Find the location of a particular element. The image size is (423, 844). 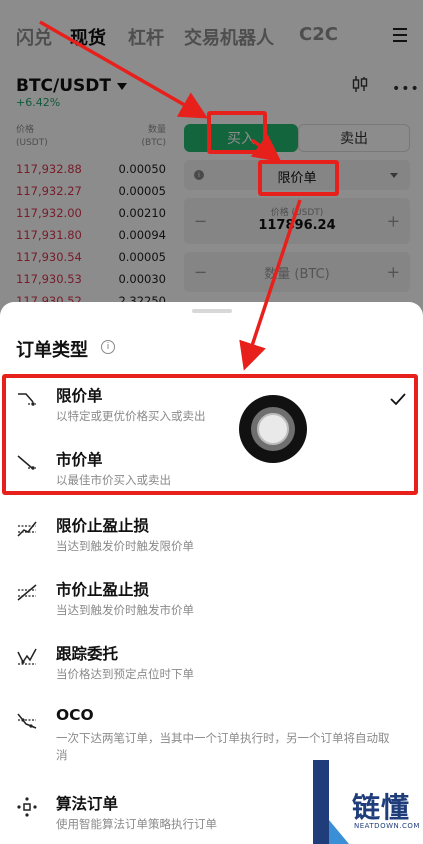

watermark-text: 链懂 is located at coordinates (381, 807).